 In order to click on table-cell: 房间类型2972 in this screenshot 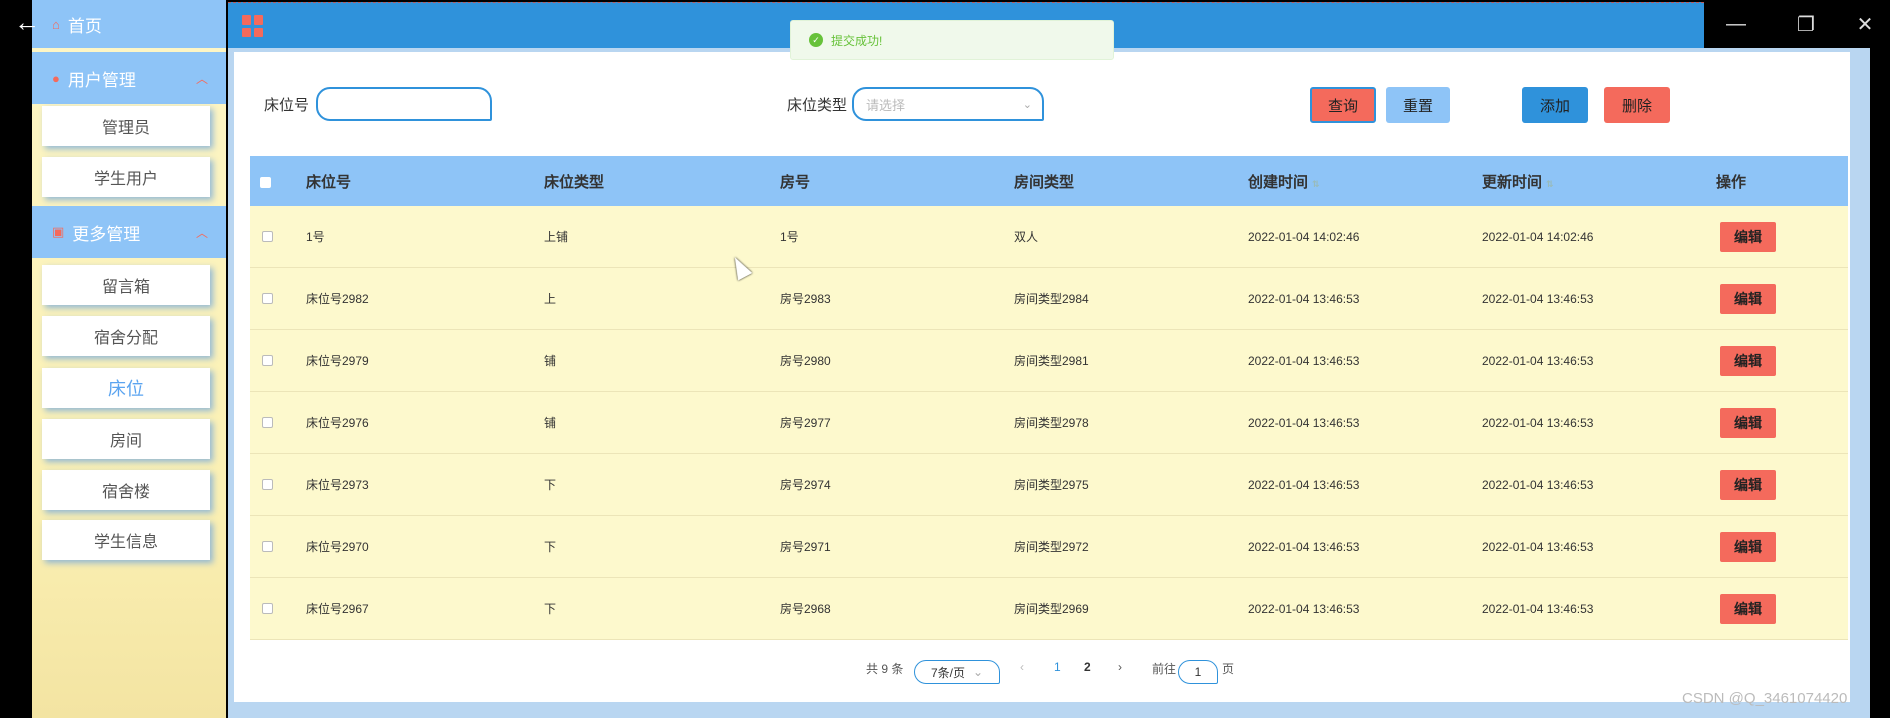, I will do `click(1051, 547)`.